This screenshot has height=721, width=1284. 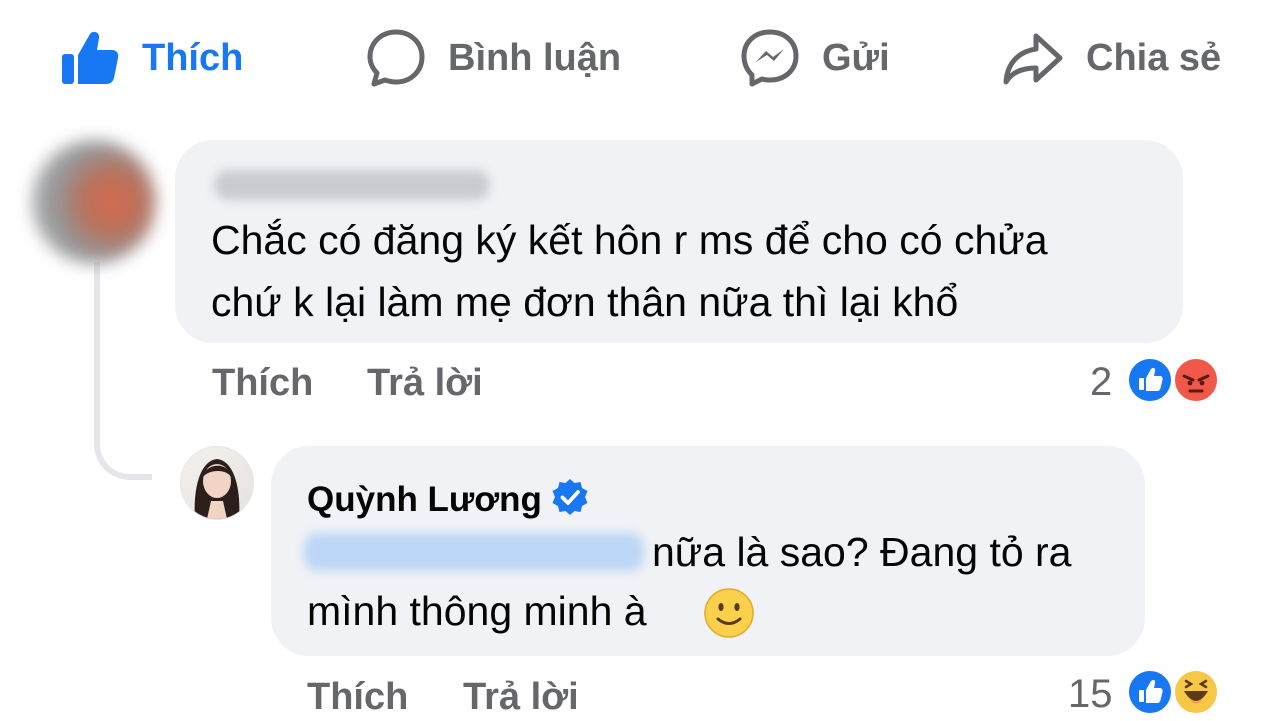 What do you see at coordinates (262, 383) in the screenshot?
I see `comment-like-link: Thích` at bounding box center [262, 383].